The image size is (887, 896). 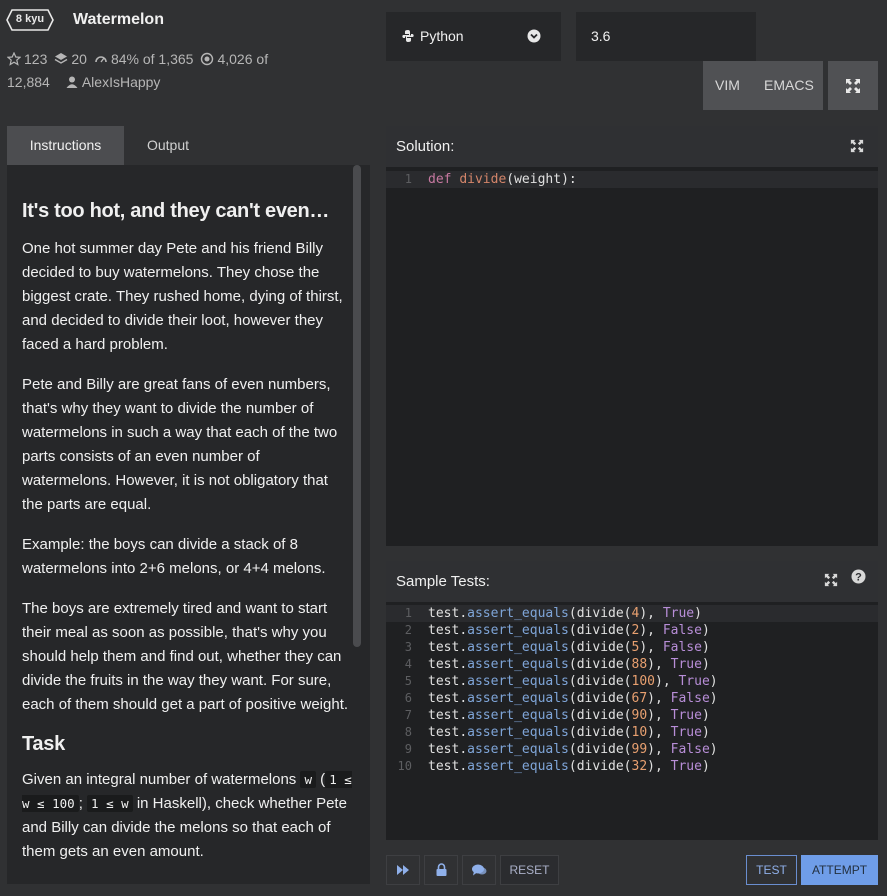 What do you see at coordinates (632, 179) in the screenshot?
I see `solution-code: 1 def divide(weight):` at bounding box center [632, 179].